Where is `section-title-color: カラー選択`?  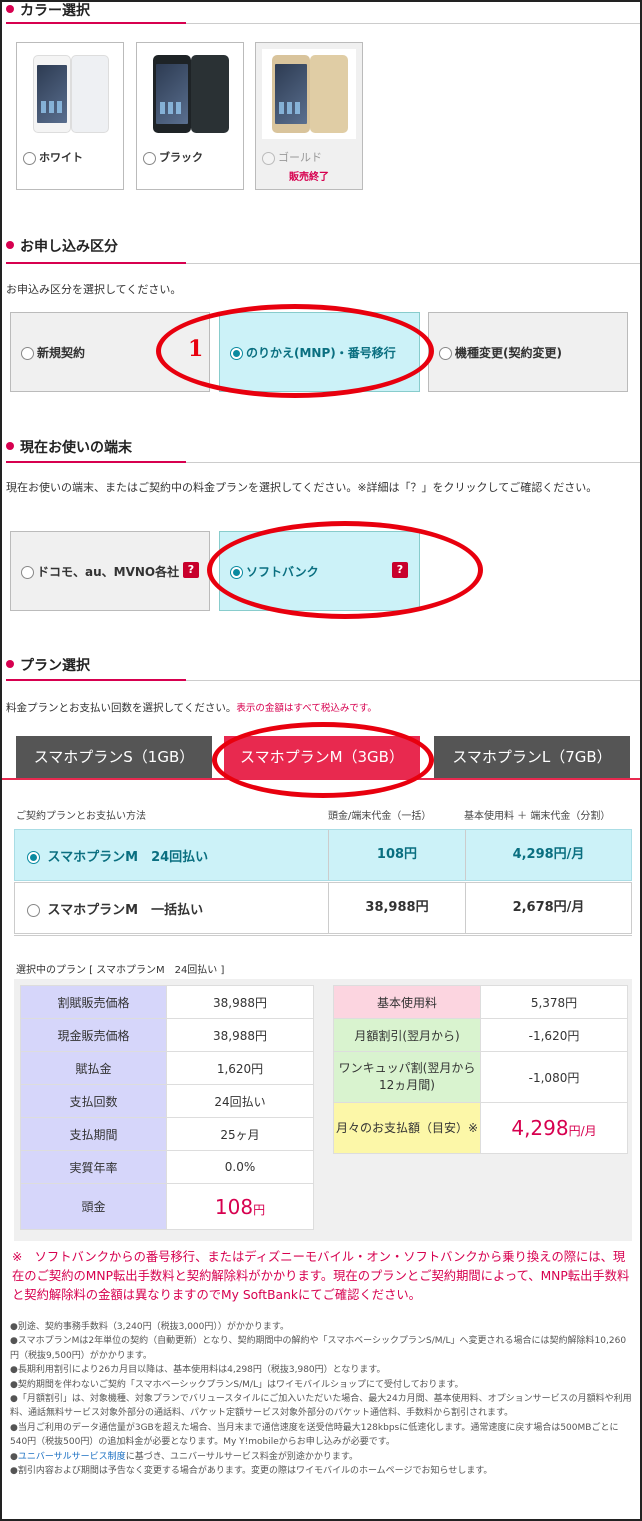 section-title-color: カラー選択 is located at coordinates (48, 10).